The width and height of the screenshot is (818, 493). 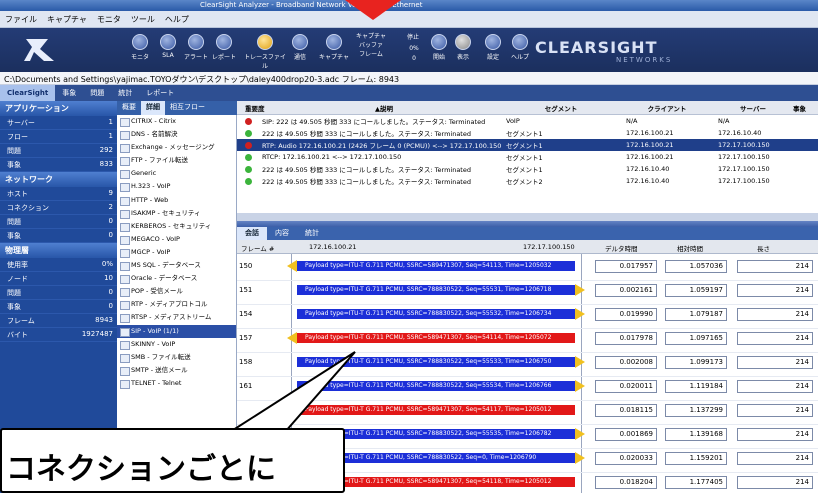 I want to click on delta-time: 0.020033, so click(x=626, y=458).